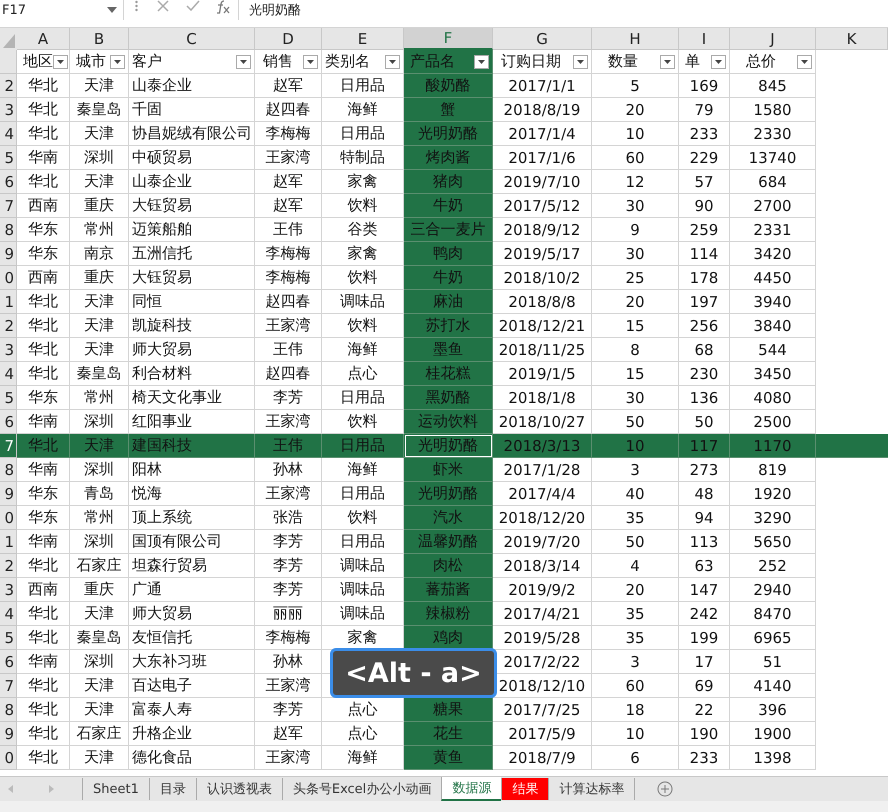 This screenshot has width=888, height=812. What do you see at coordinates (288, 182) in the screenshot?
I see `table-cell: 赵军` at bounding box center [288, 182].